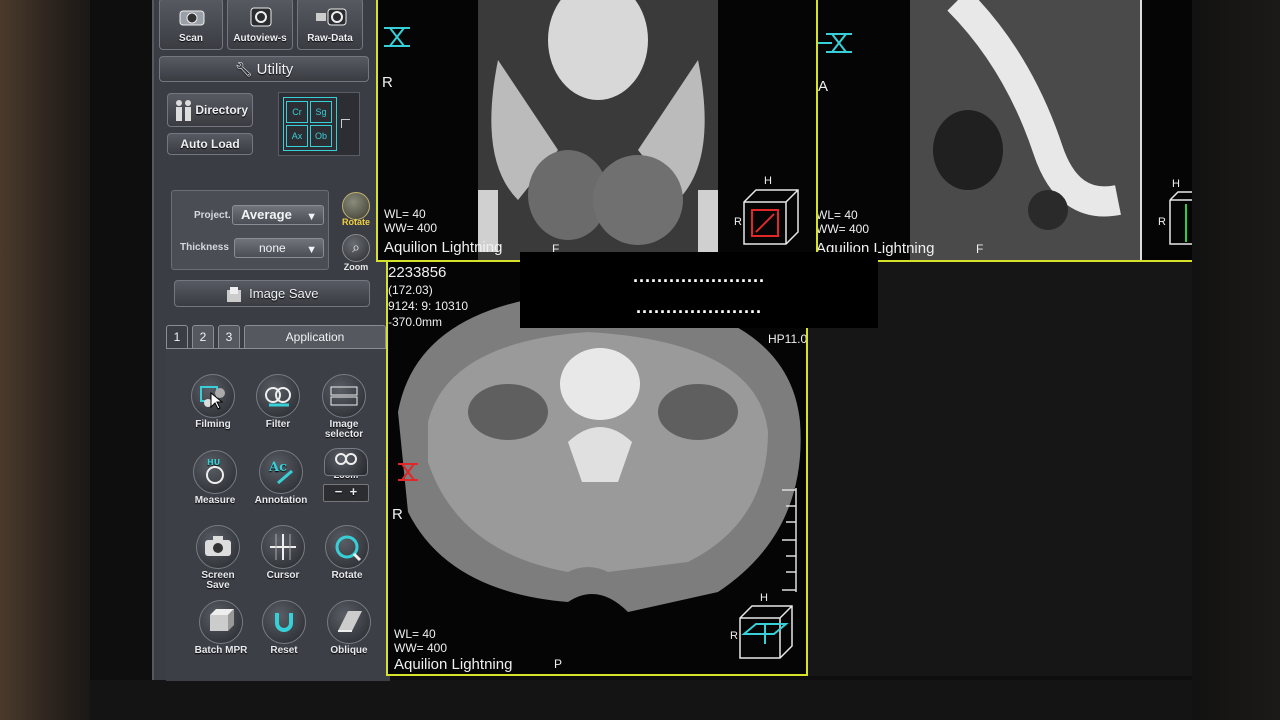 This screenshot has height=720, width=1280. Describe the element at coordinates (1026, 130) in the screenshot. I see `sagittal-ct-image` at that location.